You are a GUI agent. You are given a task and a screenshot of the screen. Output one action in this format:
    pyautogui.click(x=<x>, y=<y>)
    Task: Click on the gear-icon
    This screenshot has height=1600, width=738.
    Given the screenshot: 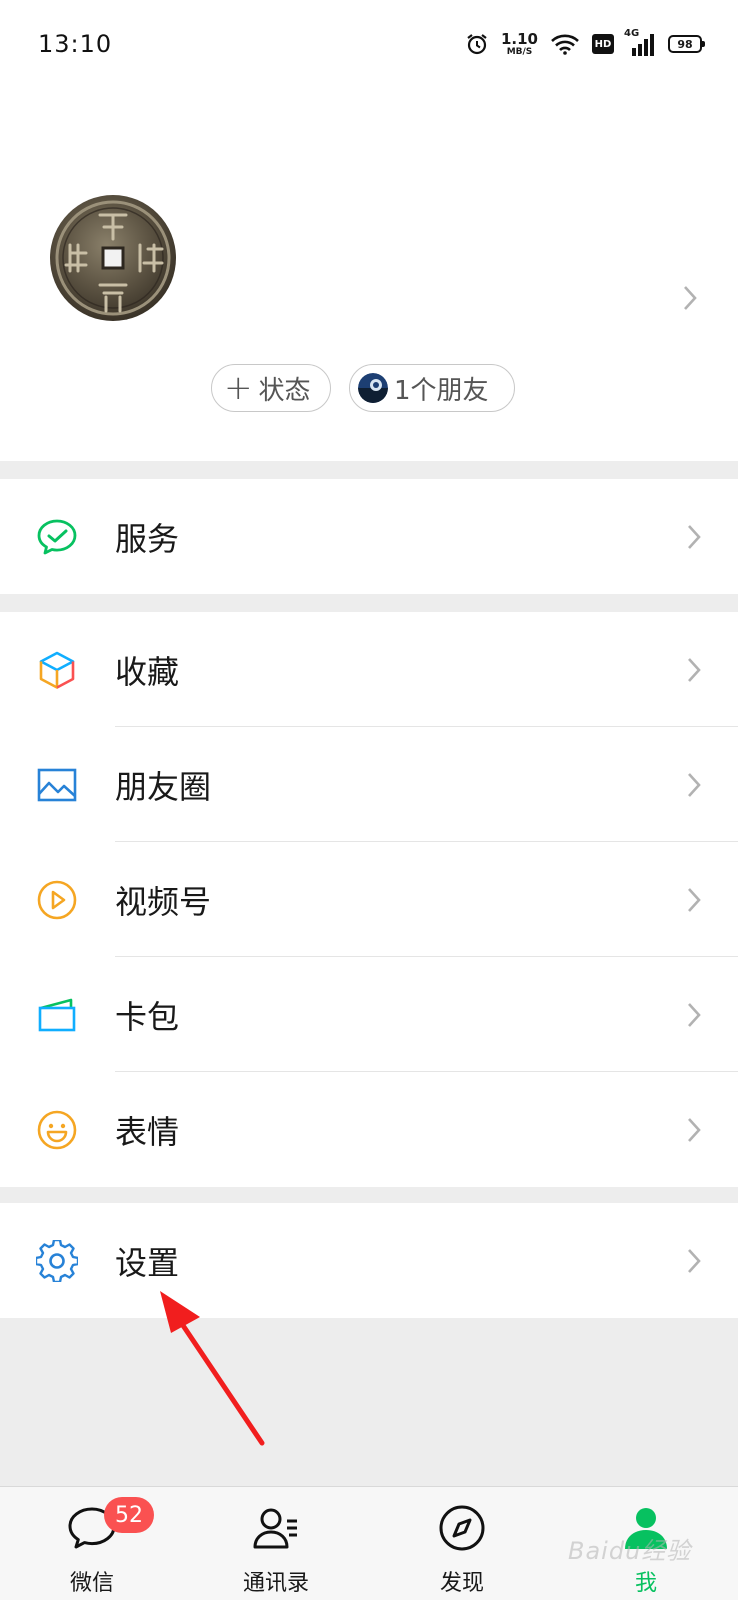 What is the action you would take?
    pyautogui.click(x=57, y=1260)
    